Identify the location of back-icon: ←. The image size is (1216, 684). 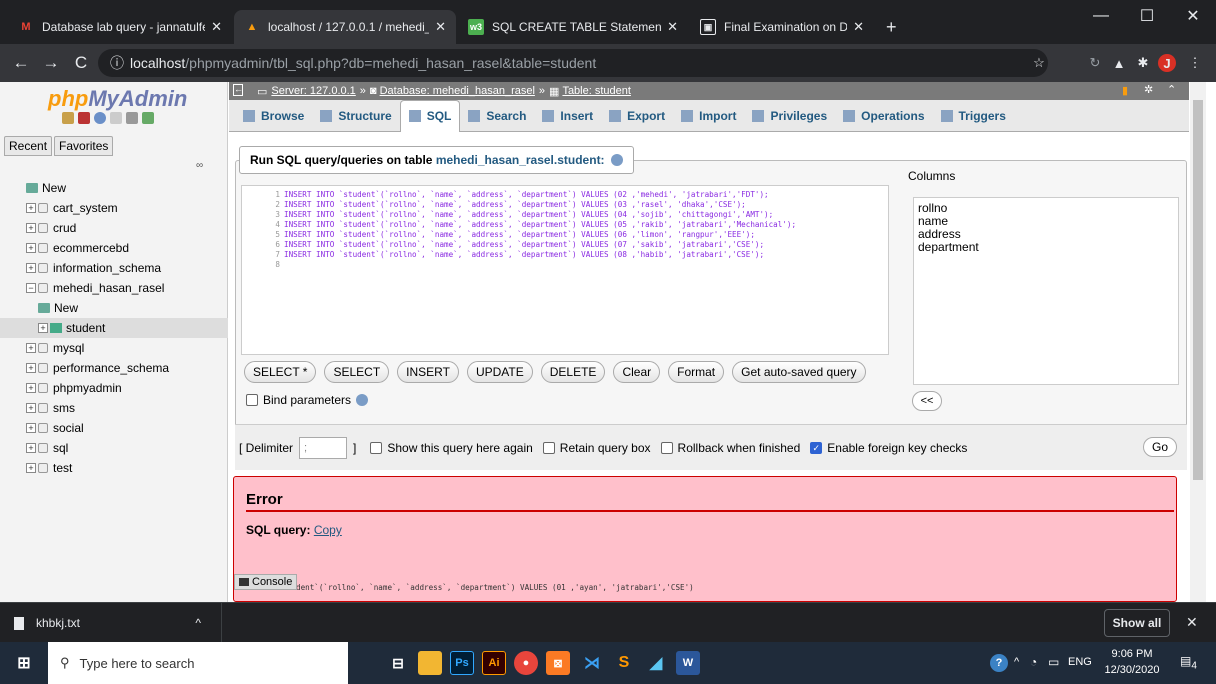
(21, 63).